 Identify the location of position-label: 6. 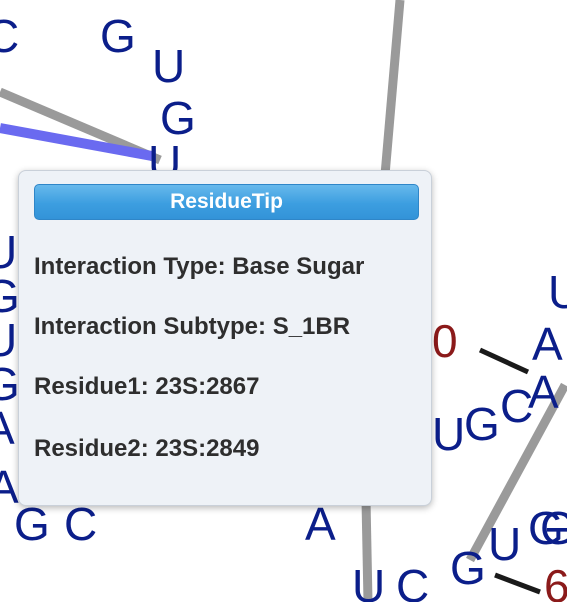
(555, 581).